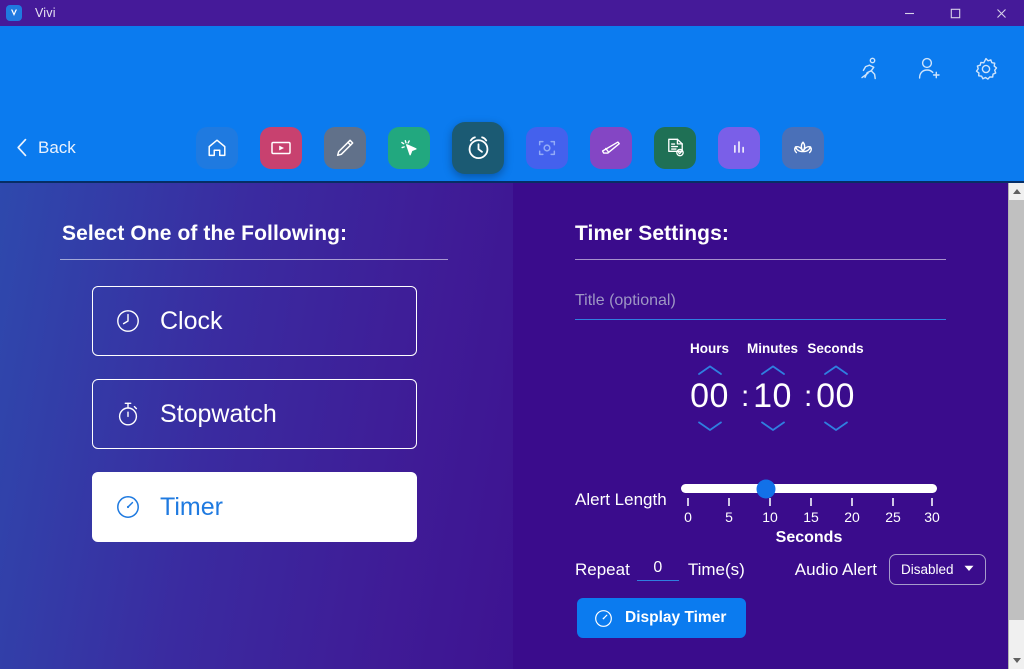 This screenshot has height=669, width=1024. What do you see at coordinates (803, 147) in the screenshot?
I see `lotus-icon` at bounding box center [803, 147].